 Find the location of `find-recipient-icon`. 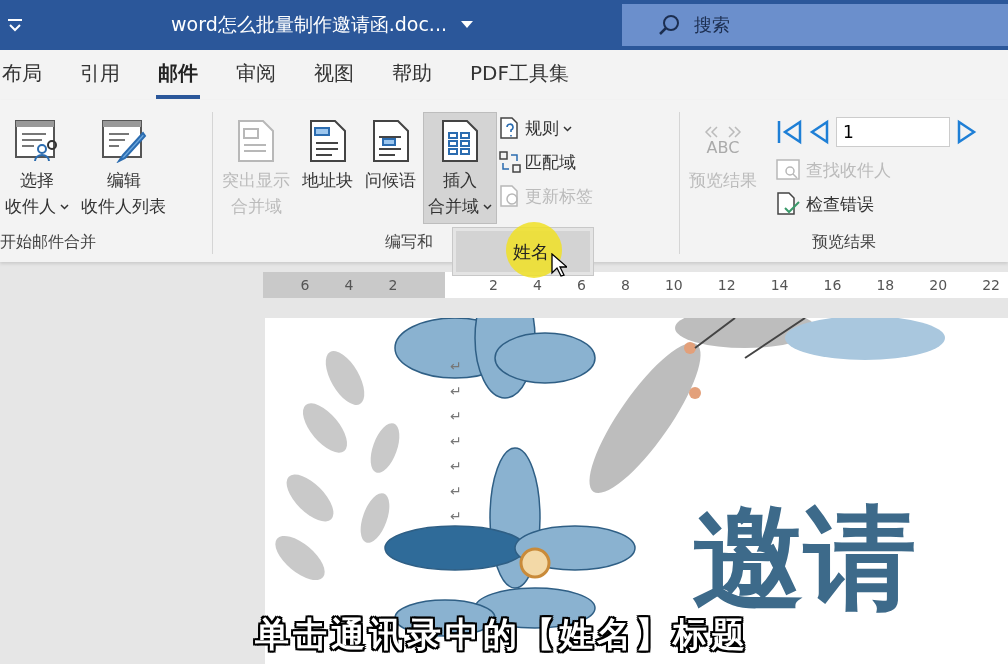

find-recipient-icon is located at coordinates (789, 170).